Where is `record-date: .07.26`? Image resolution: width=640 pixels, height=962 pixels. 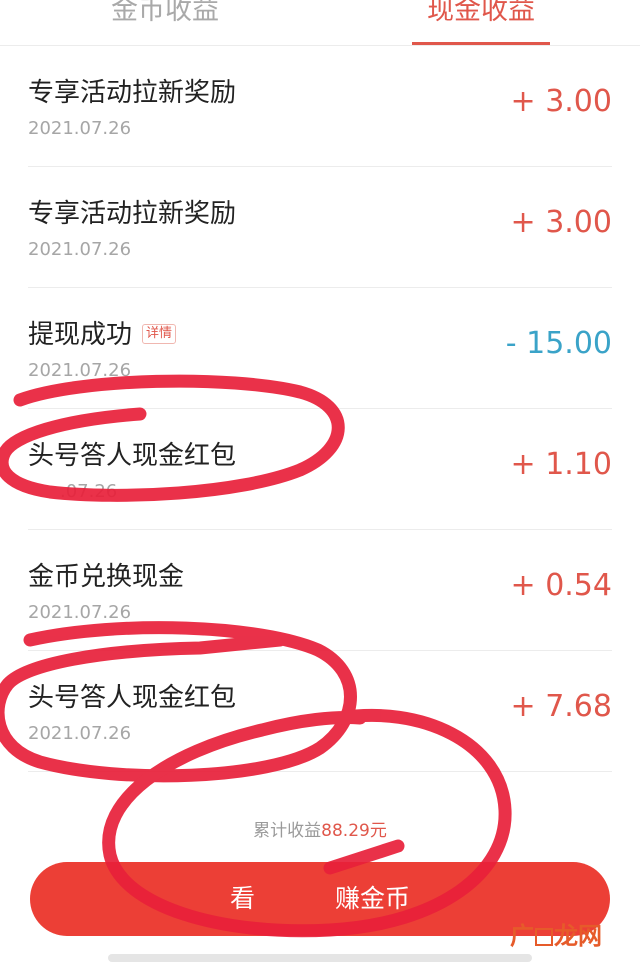 record-date: .07.26 is located at coordinates (89, 491).